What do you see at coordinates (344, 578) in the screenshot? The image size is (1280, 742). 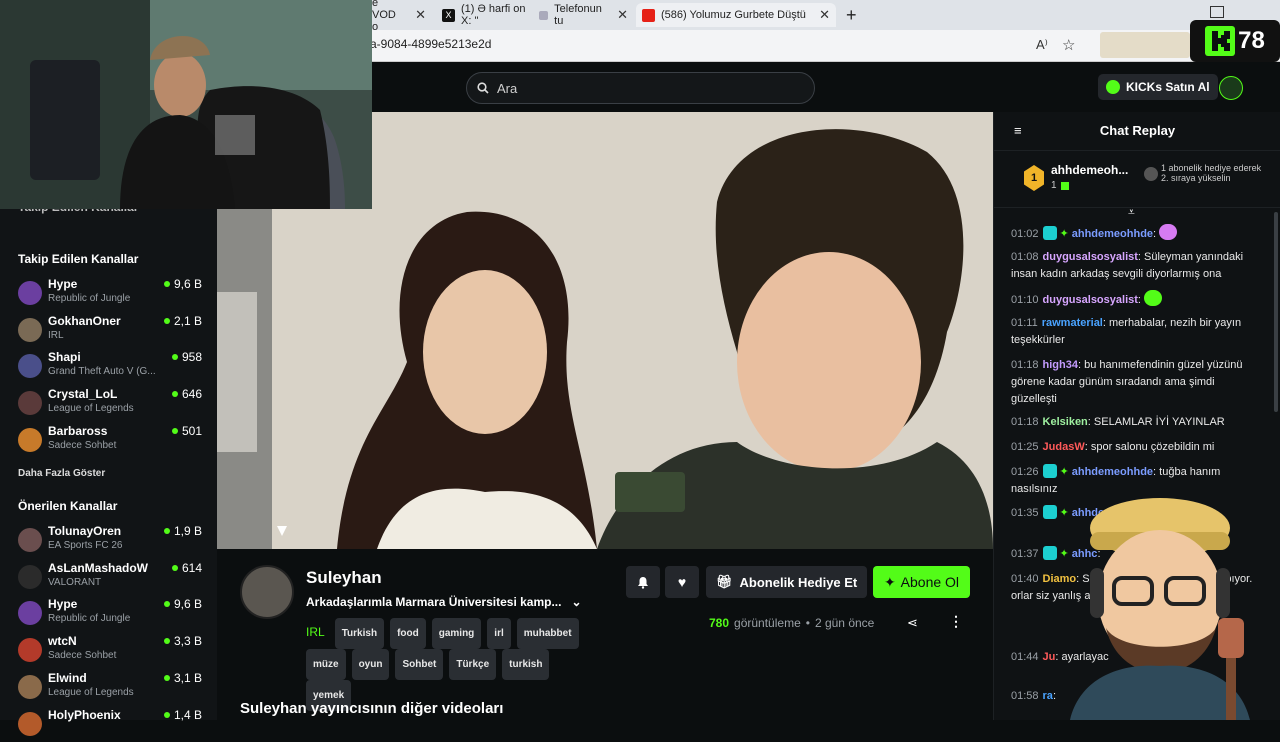 I see `channel-name: Suleyhan` at bounding box center [344, 578].